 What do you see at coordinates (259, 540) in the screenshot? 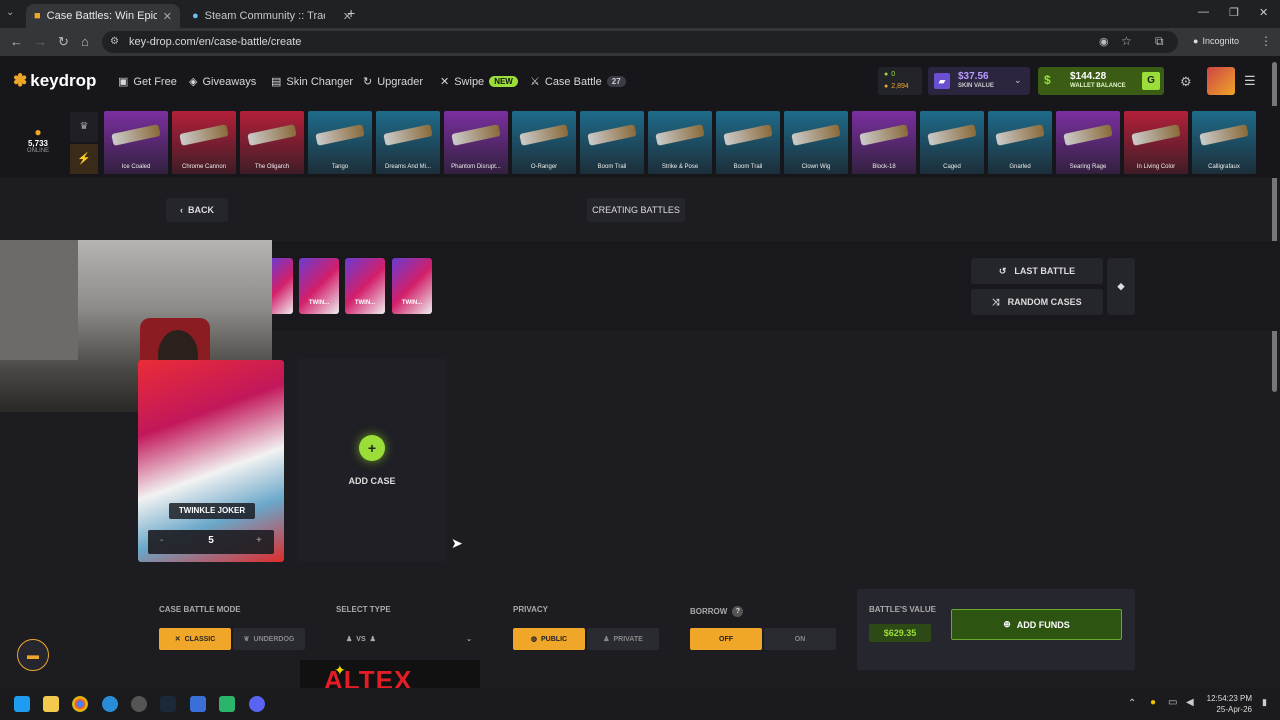
I see `increase-button: +` at bounding box center [259, 540].